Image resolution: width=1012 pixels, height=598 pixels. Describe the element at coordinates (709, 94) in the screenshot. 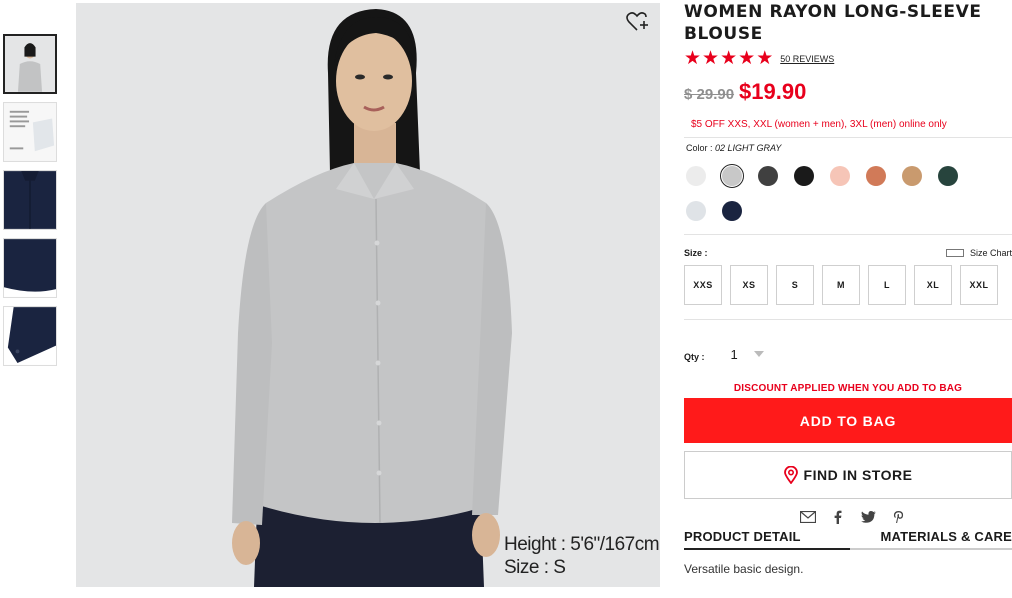

I see `original-price: $ 29.90` at that location.